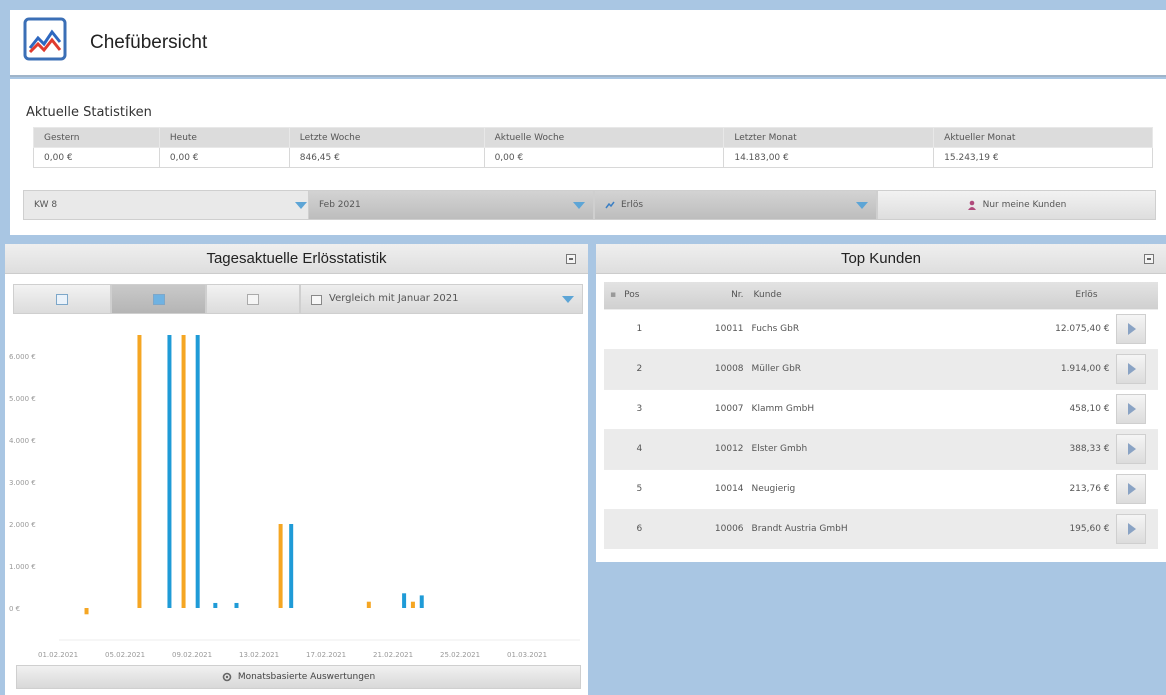 Image resolution: width=1166 pixels, height=695 pixels. I want to click on top-customers-header: Top Kunden, so click(881, 259).